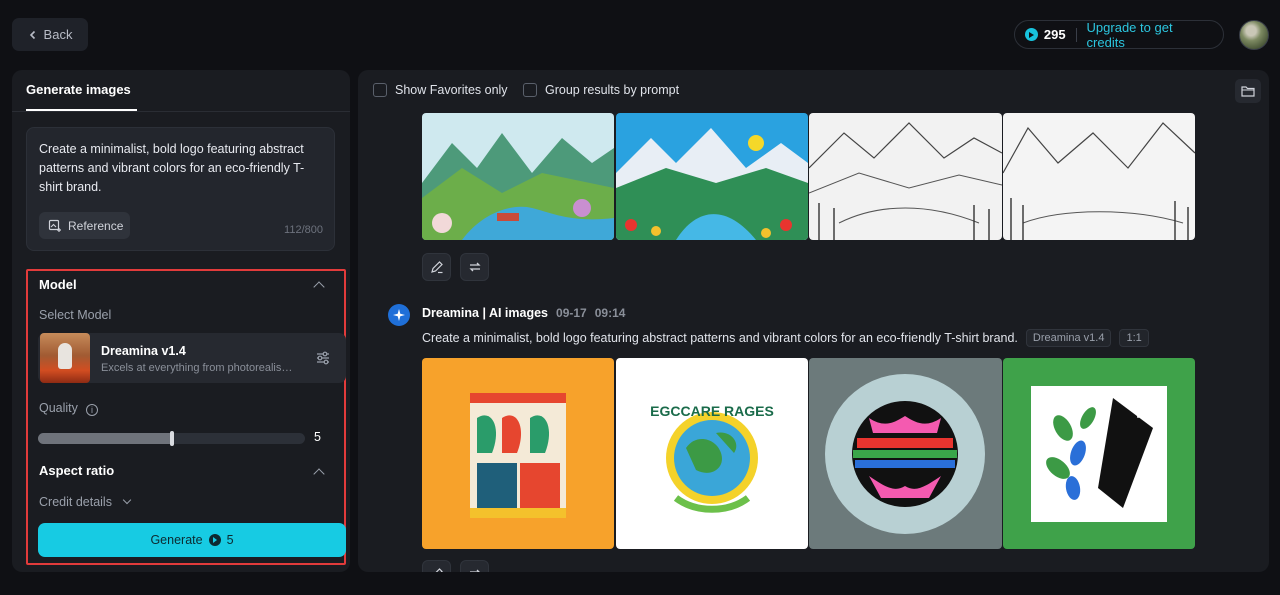 This screenshot has width=1280, height=595. I want to click on result-author: Dreamina | AI images, so click(485, 313).